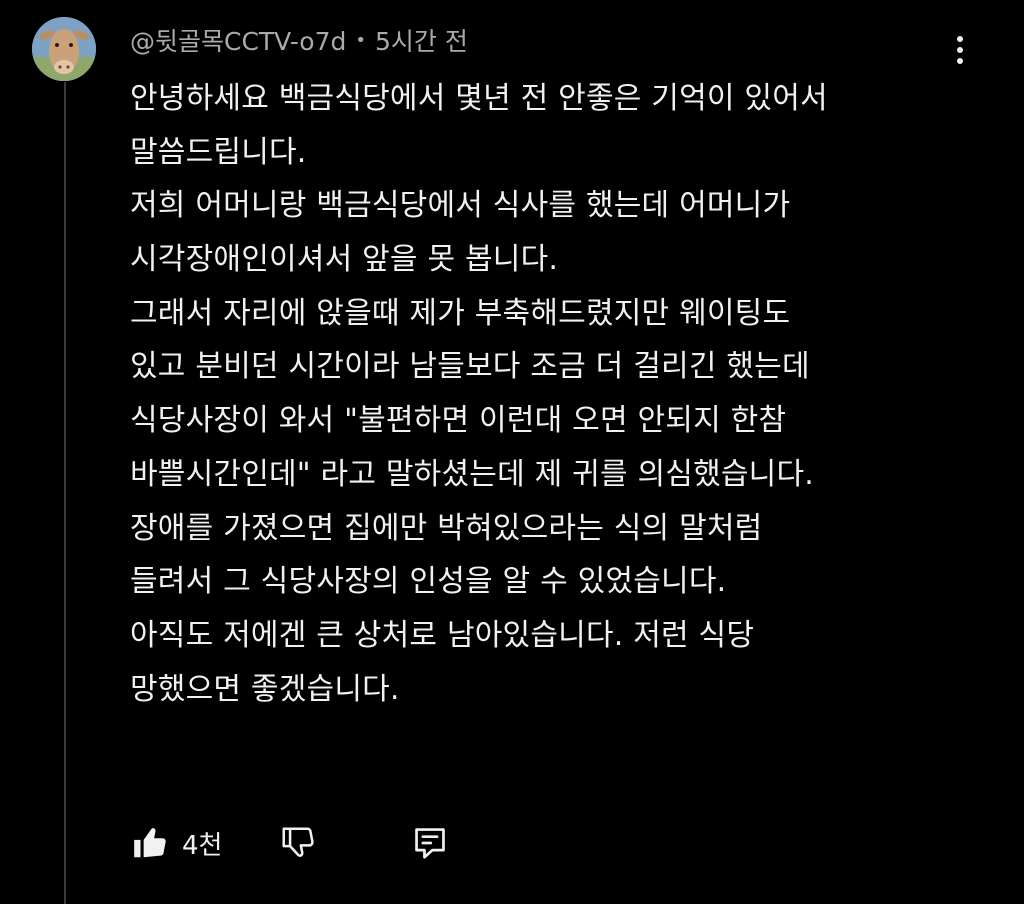  Describe the element at coordinates (960, 50) in the screenshot. I see `more-options-button` at that location.